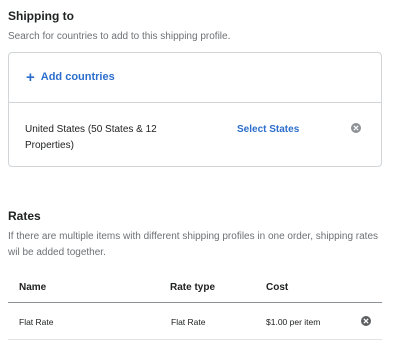 Image resolution: width=400 pixels, height=362 pixels. What do you see at coordinates (195, 102) in the screenshot?
I see `card-divider` at bounding box center [195, 102].